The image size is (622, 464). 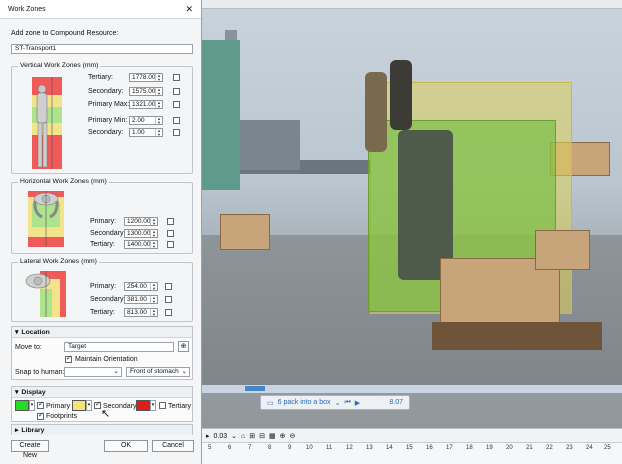 I want to click on lateral-tertiary-checkbox, so click(x=168, y=312).